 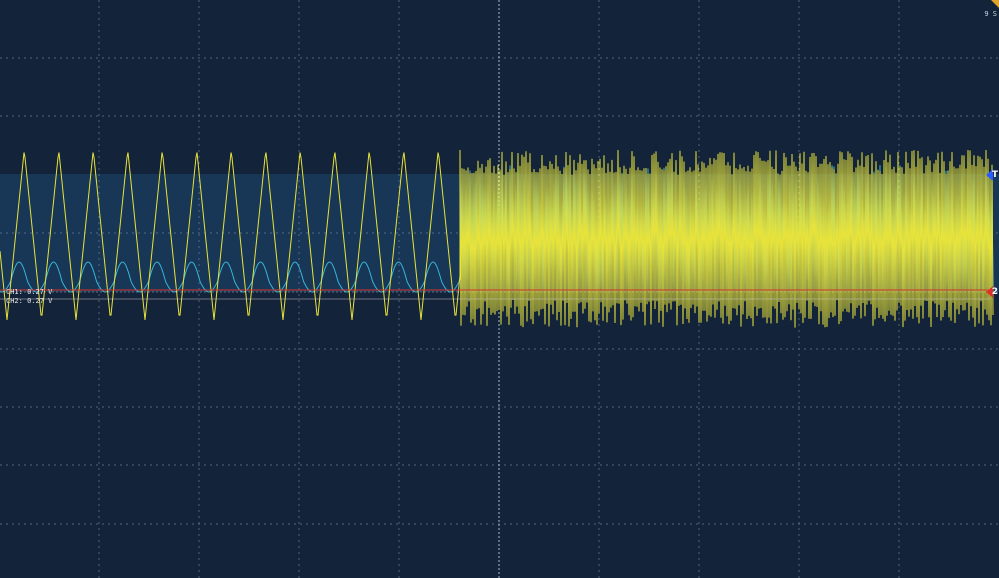 I want to click on trigger-marker-label: T, so click(x=994, y=175).